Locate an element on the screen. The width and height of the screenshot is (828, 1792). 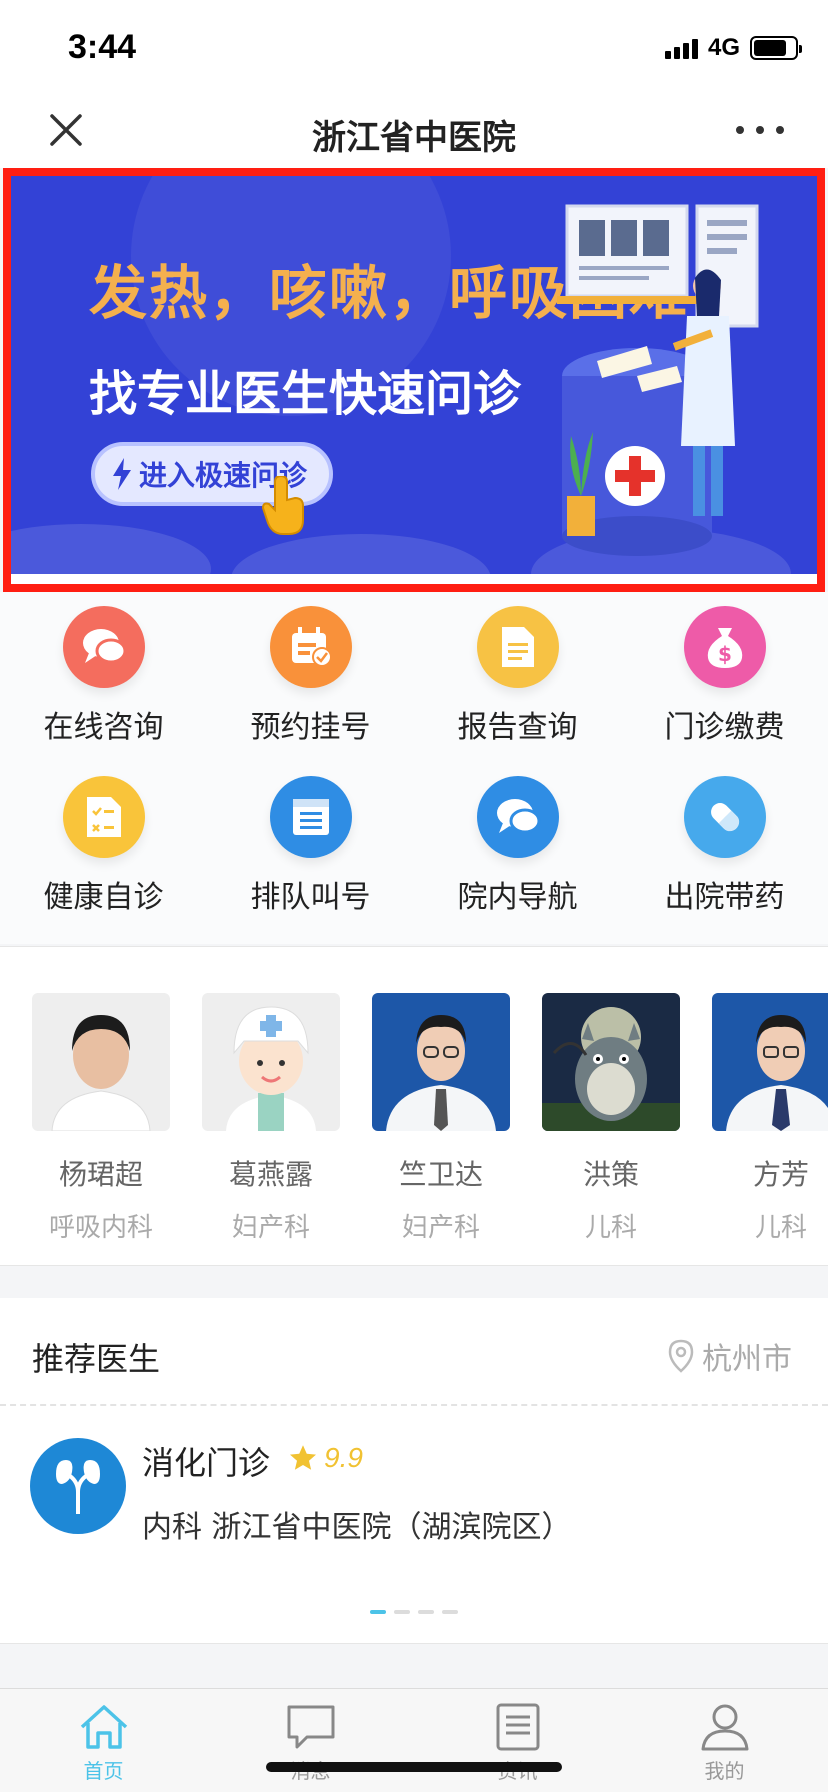
menu-hospital-navigation: 院内导航 is located at coordinates (517, 846).